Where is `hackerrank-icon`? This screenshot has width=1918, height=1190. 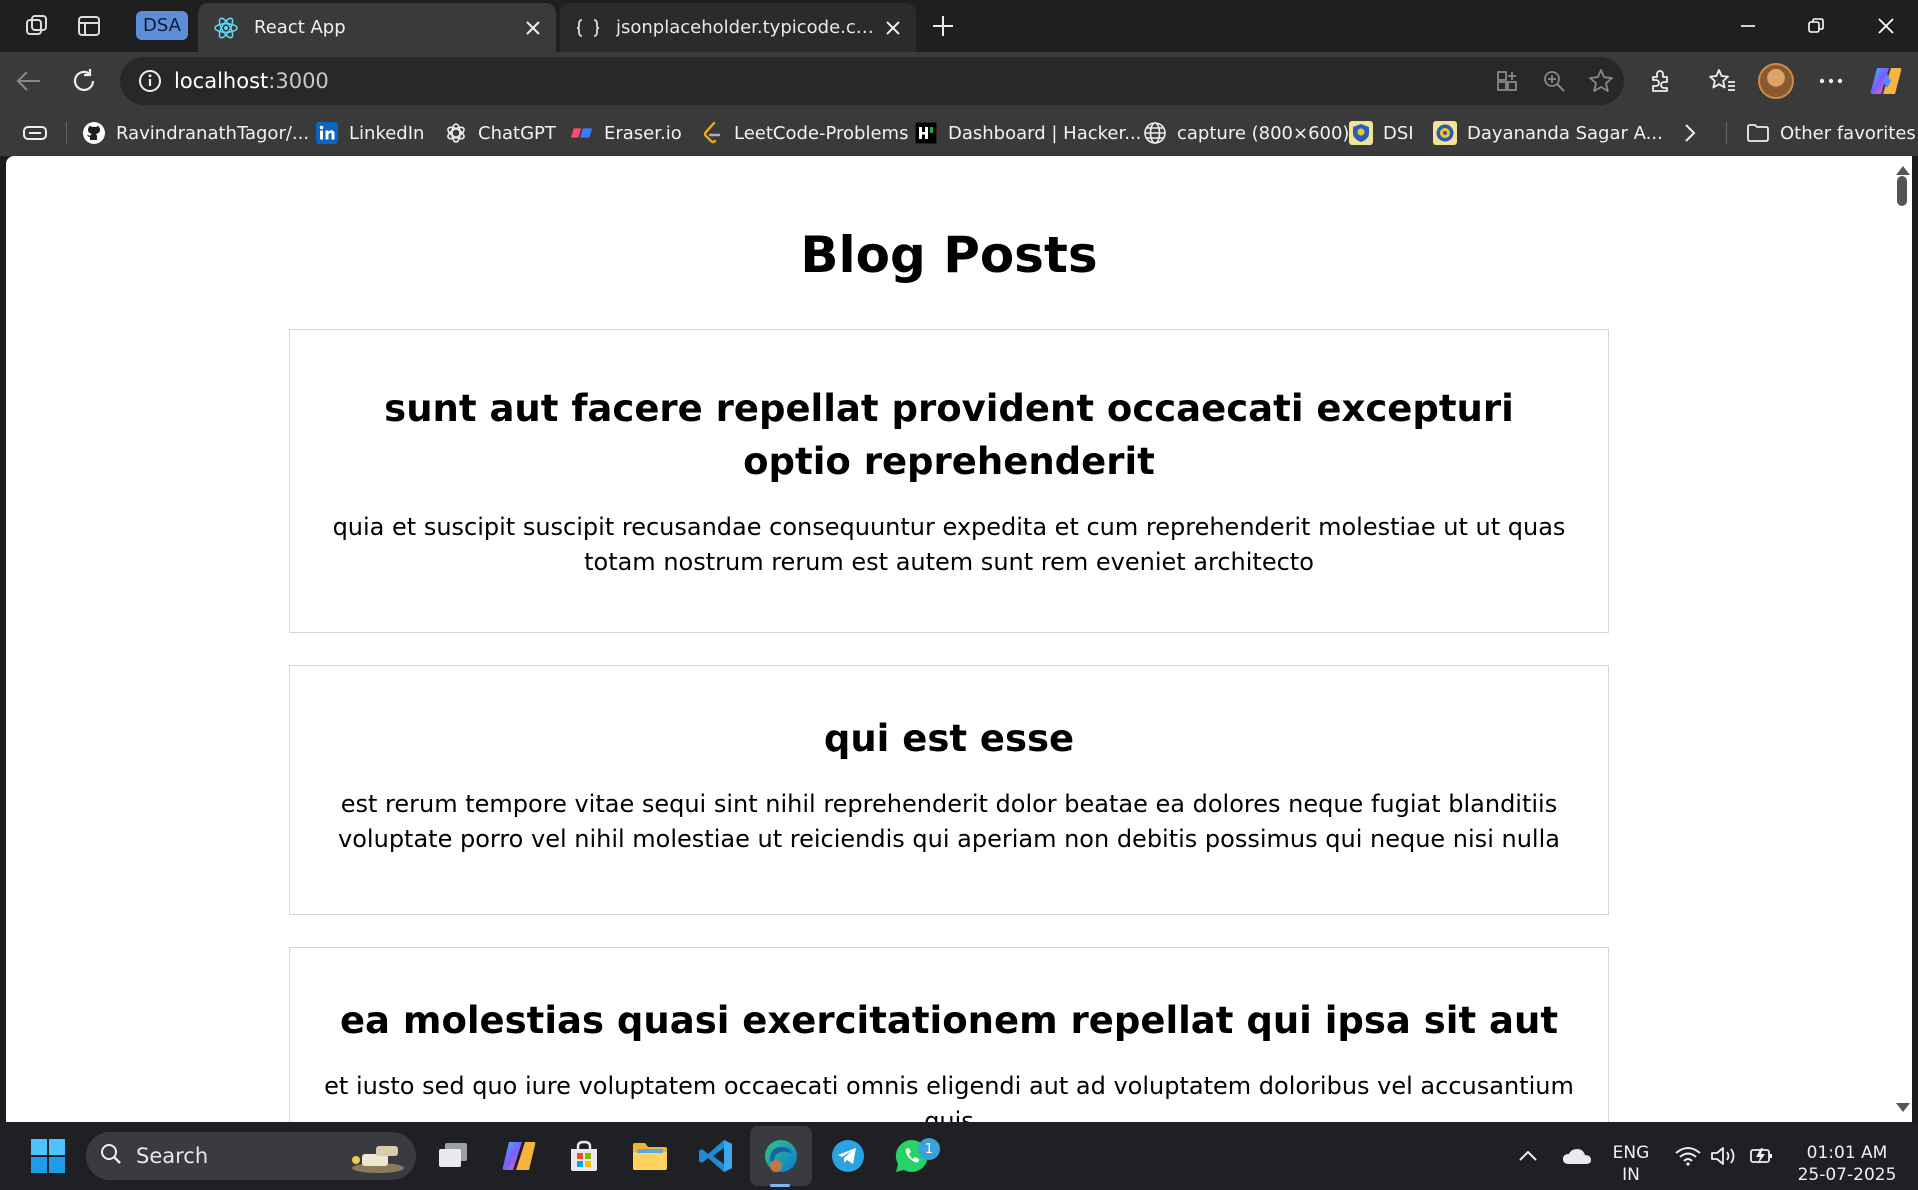 hackerrank-icon is located at coordinates (926, 133).